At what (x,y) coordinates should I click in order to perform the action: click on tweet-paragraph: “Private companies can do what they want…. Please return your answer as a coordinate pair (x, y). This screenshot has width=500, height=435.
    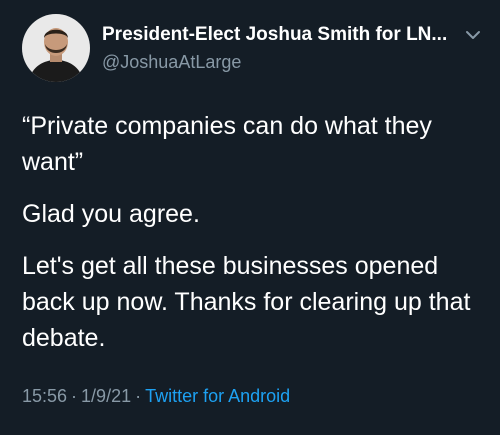
    Looking at the image, I should click on (227, 144).